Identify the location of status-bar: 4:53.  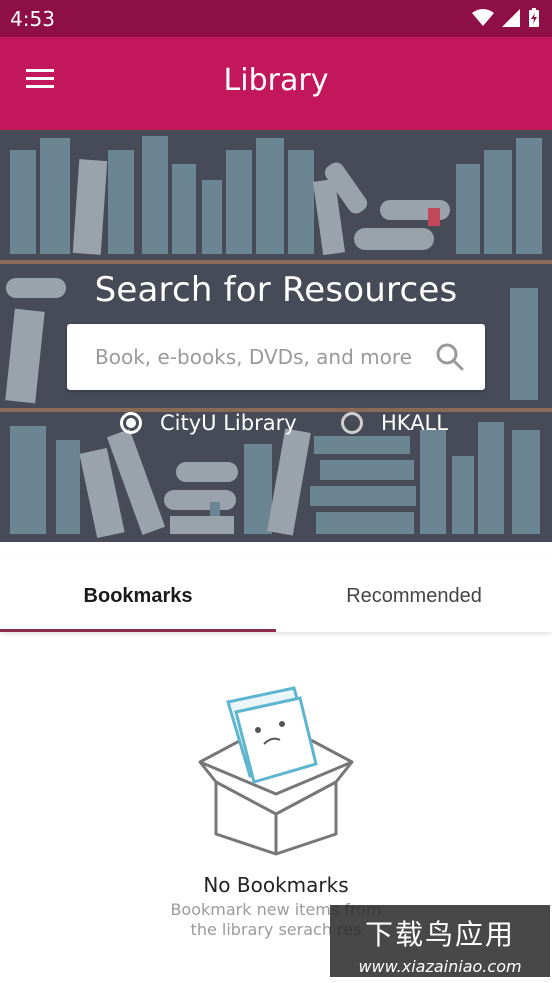
(276, 18).